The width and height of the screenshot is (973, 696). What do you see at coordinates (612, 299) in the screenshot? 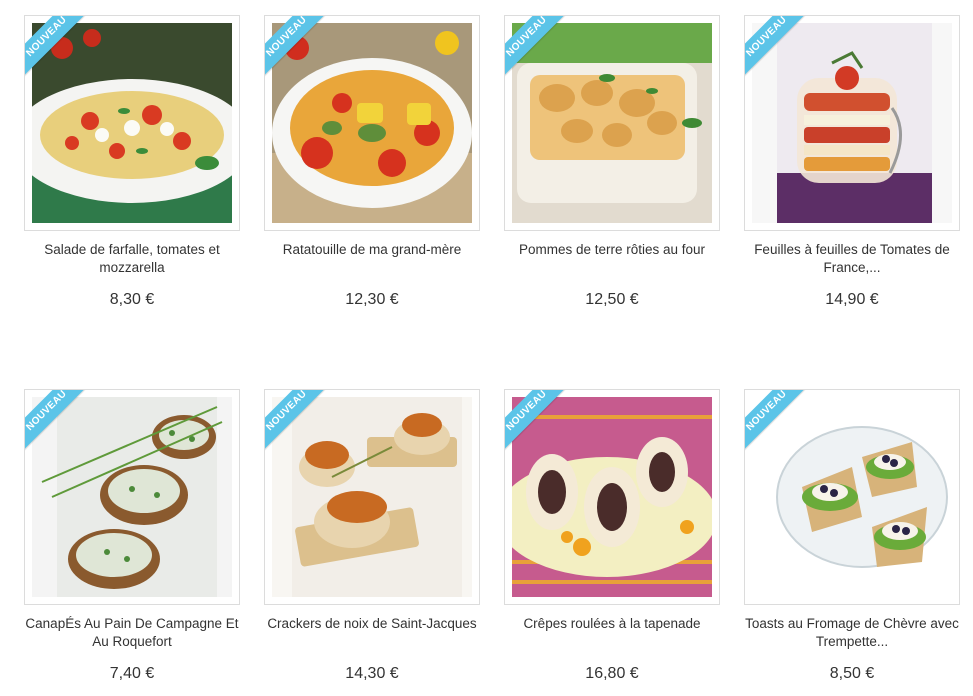
I see `product-price: 12,50 €` at bounding box center [612, 299].